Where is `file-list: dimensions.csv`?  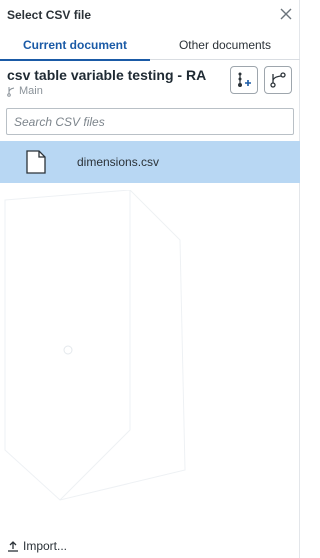 file-list: dimensions.csv is located at coordinates (150, 162).